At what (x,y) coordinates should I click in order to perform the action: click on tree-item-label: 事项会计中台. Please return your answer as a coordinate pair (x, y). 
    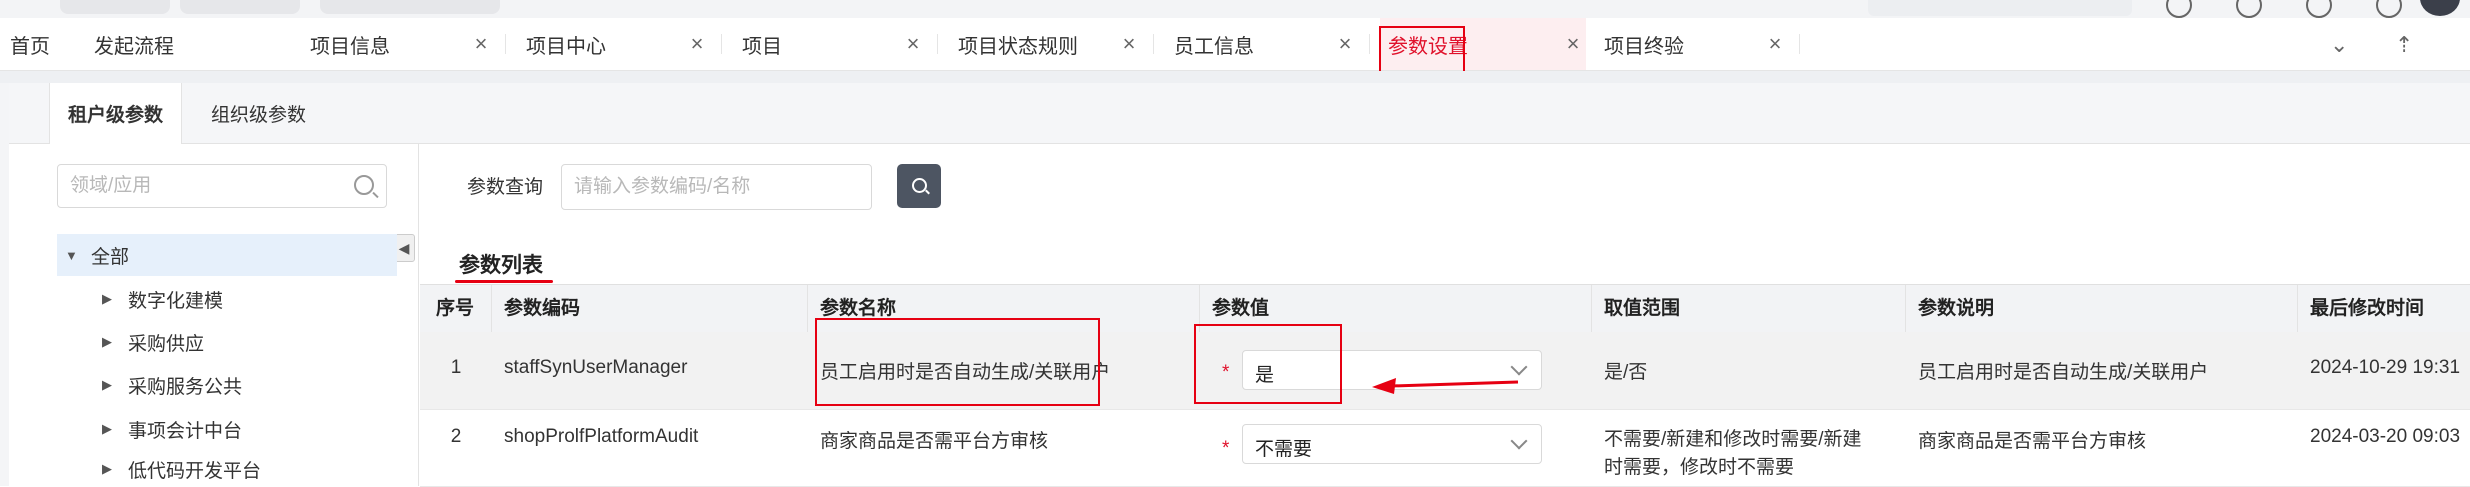
    Looking at the image, I should click on (185, 431).